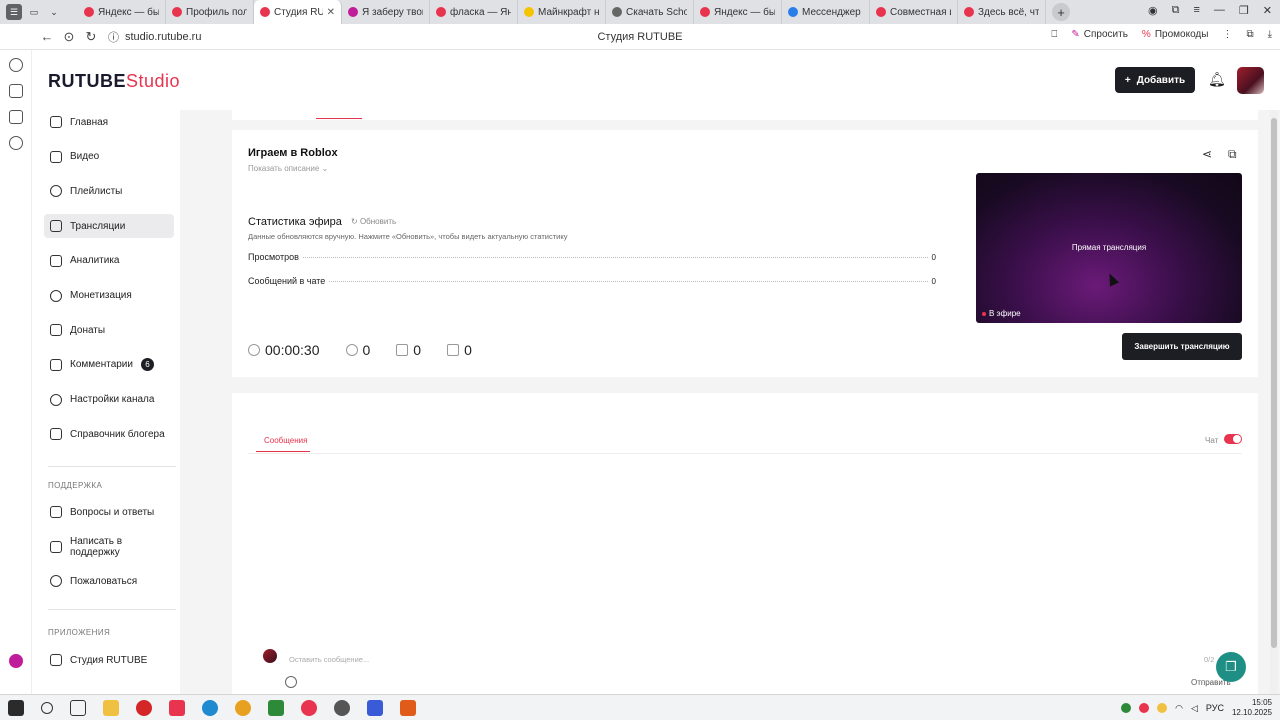  I want to click on support-item: Вопросы и ответы, so click(109, 512).